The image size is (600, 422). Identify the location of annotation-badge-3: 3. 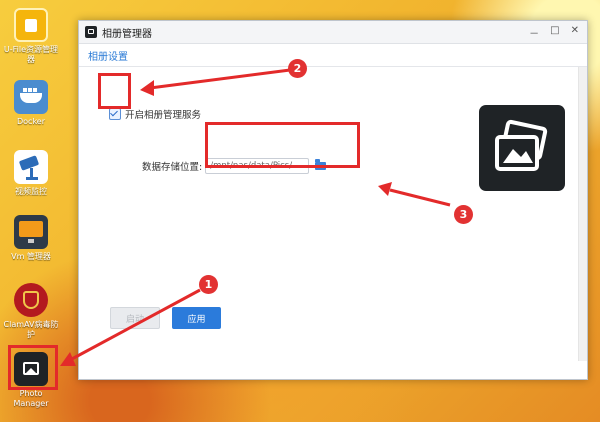
(463, 214).